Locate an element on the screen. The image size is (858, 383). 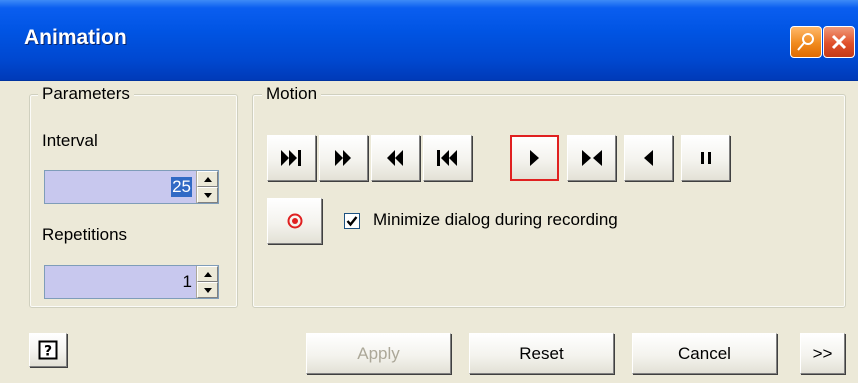
motion-legend: Motion is located at coordinates (292, 94).